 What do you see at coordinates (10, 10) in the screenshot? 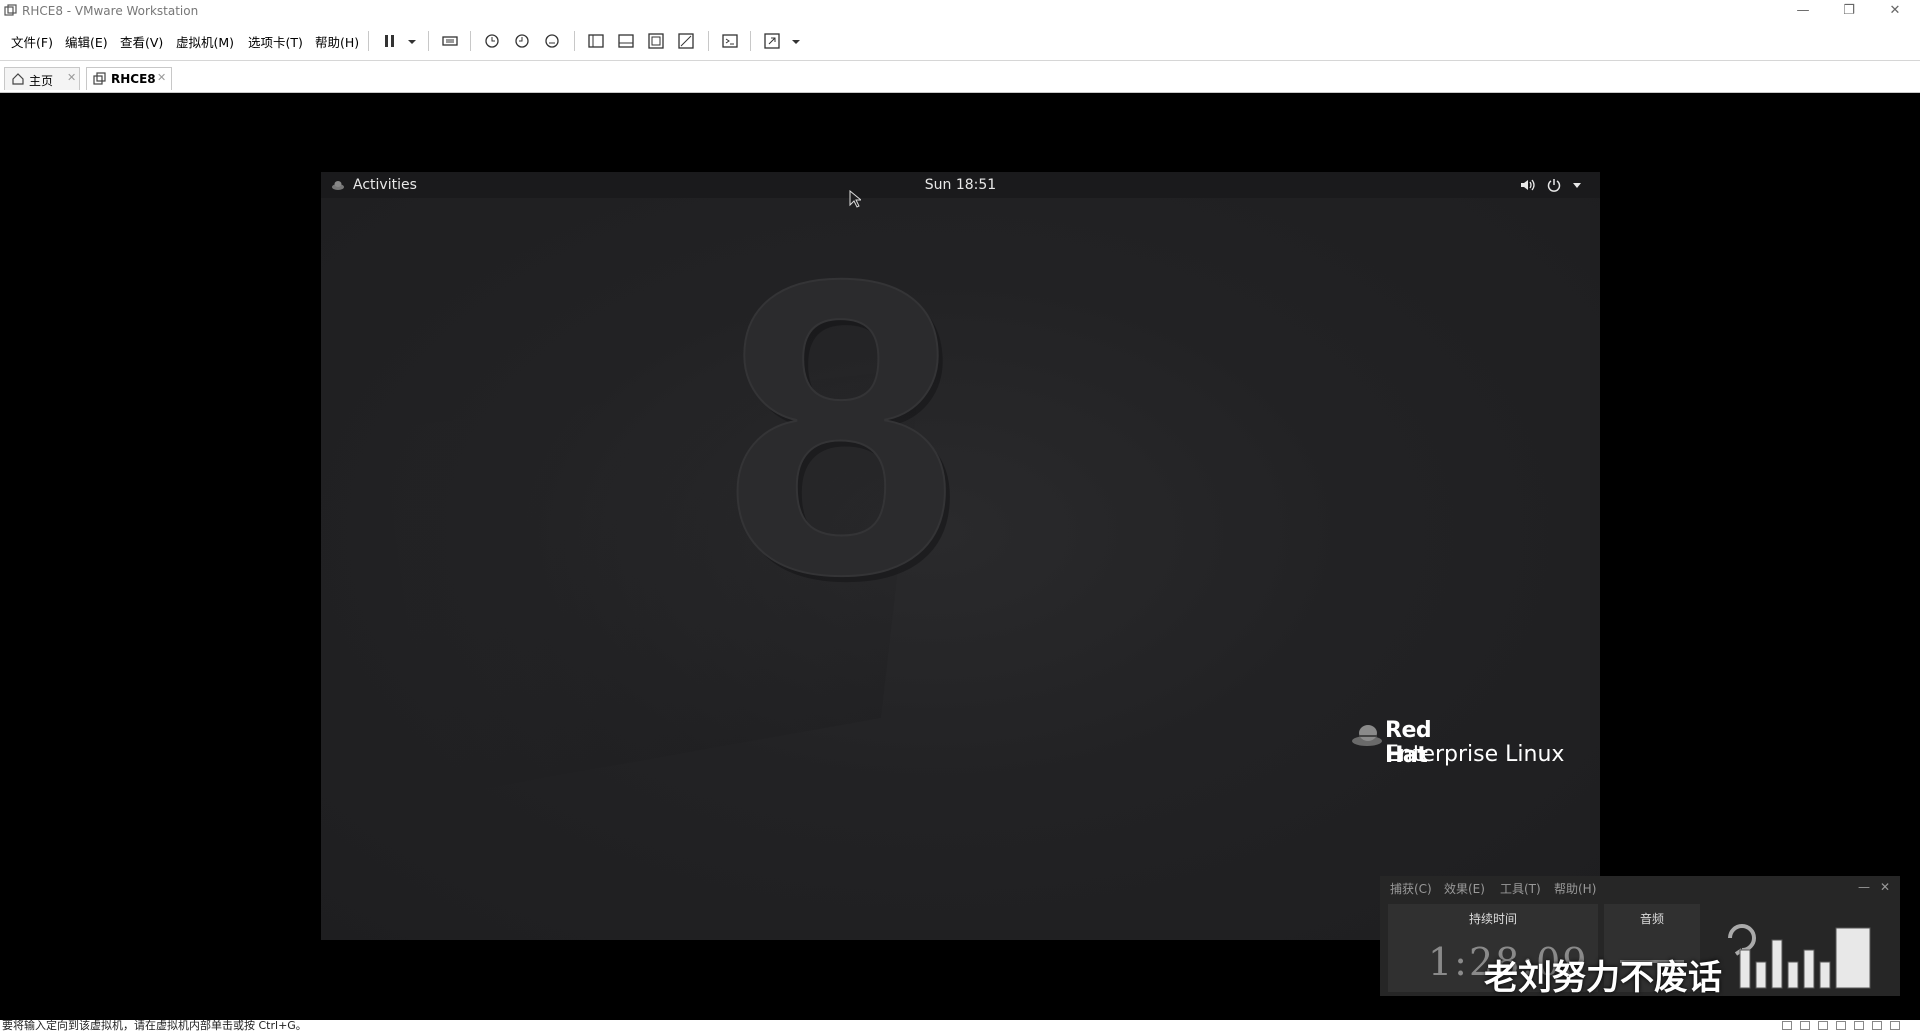
I see `vmware-app-icon` at bounding box center [10, 10].